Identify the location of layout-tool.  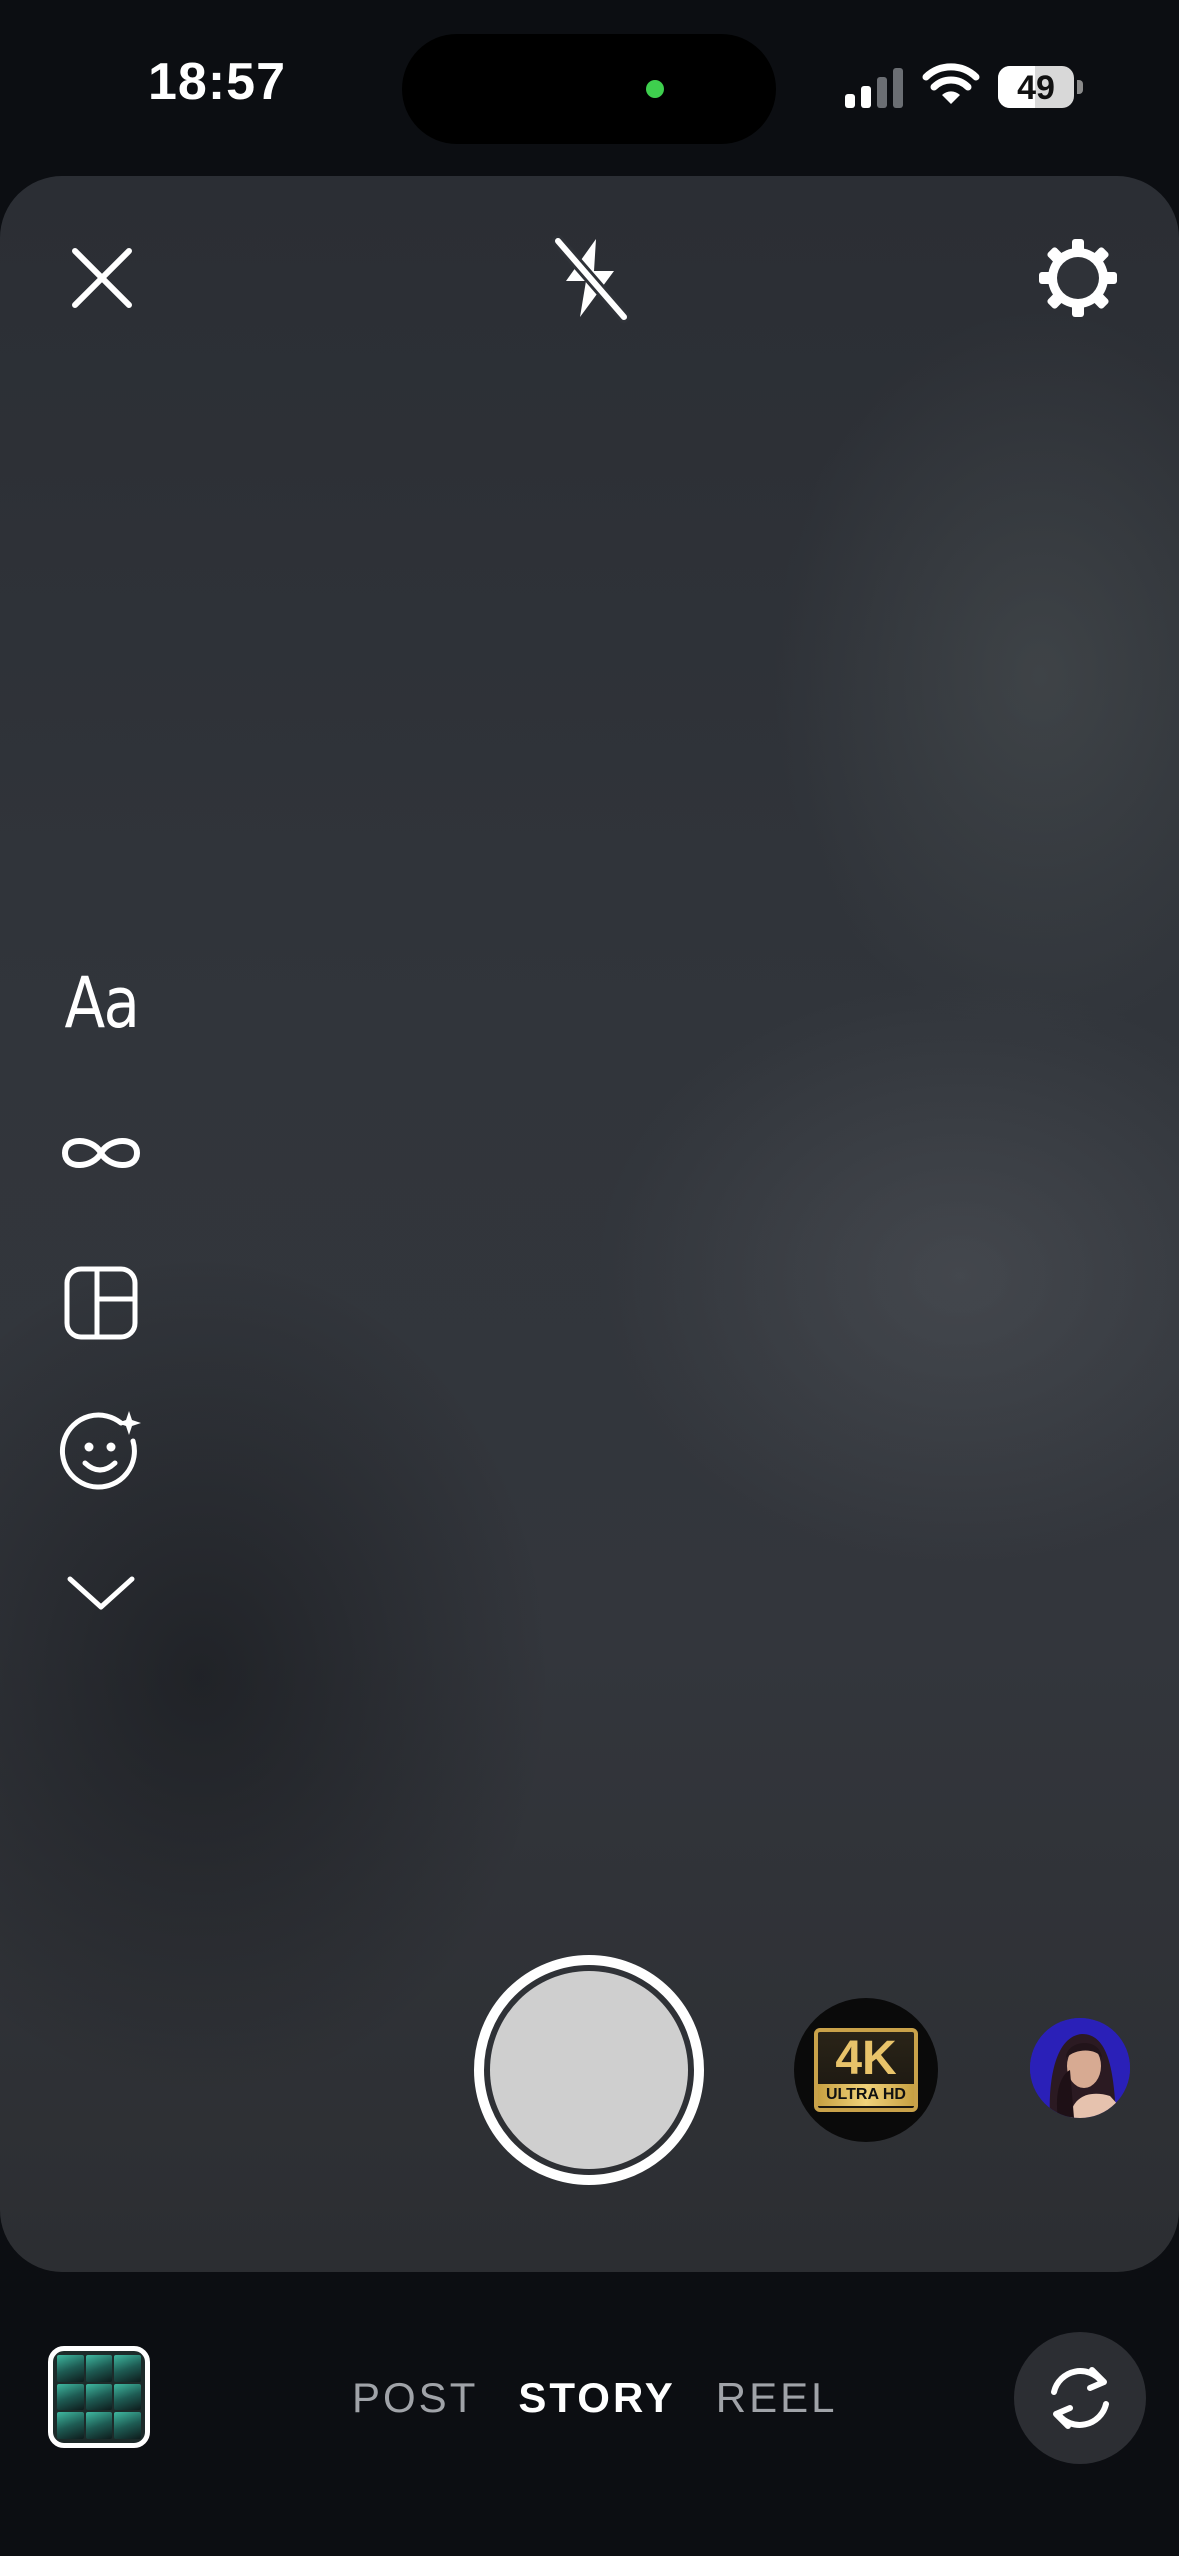
(101, 1303).